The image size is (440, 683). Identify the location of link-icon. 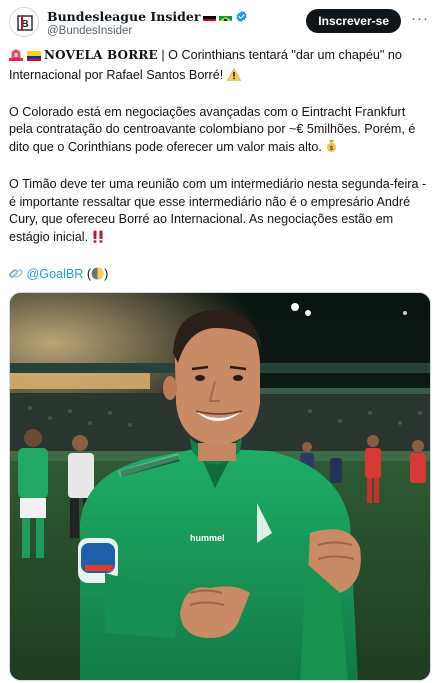
(16, 276).